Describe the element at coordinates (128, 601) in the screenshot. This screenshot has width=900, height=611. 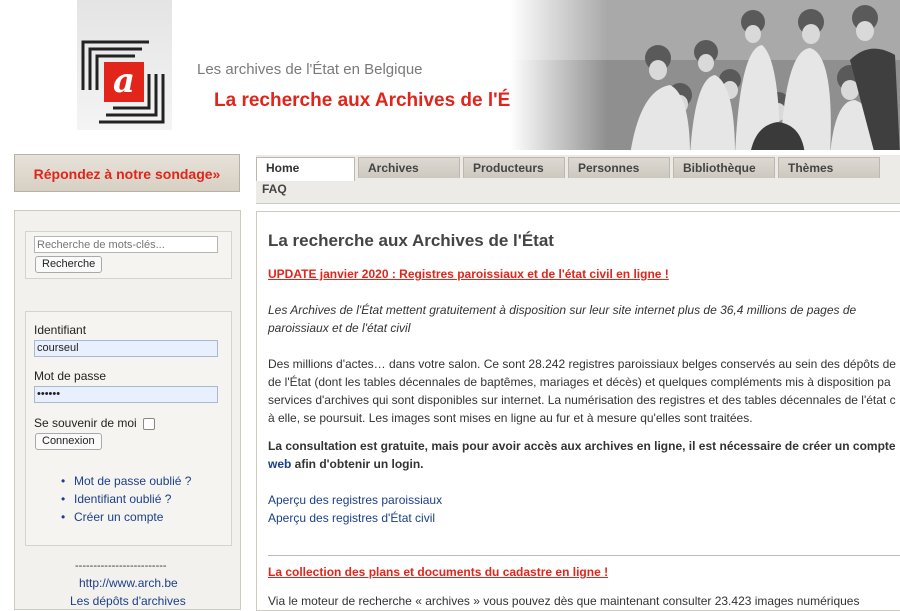
I see `depots-link: Les dépôts d'archives` at that location.